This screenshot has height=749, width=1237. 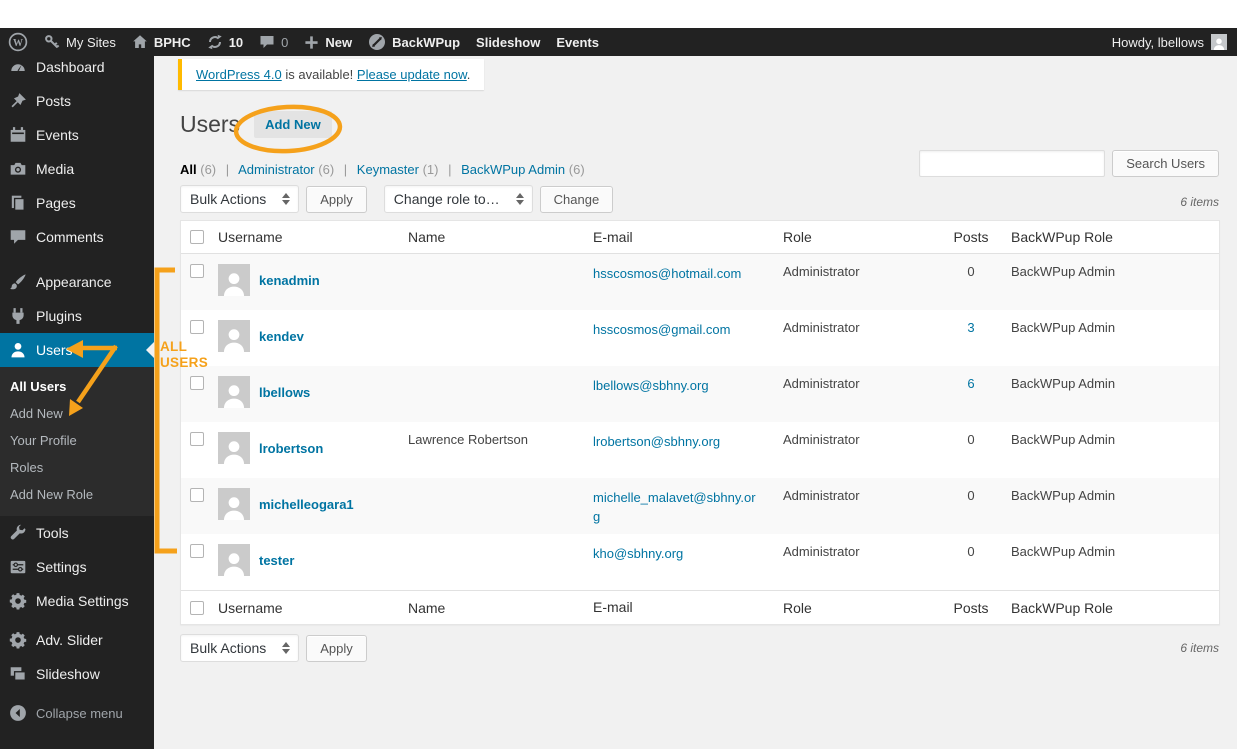 I want to click on posts-count-link: 6, so click(x=970, y=383).